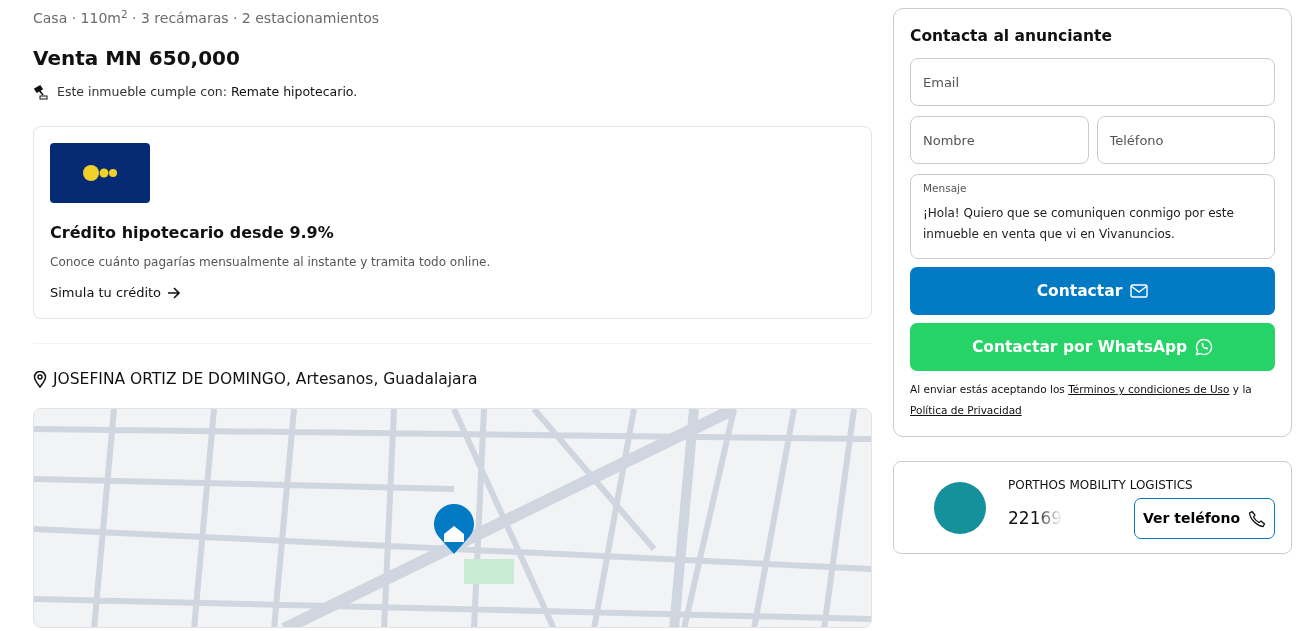 The width and height of the screenshot is (1306, 631). Describe the element at coordinates (1204, 347) in the screenshot. I see `chat-phone-icon` at that location.